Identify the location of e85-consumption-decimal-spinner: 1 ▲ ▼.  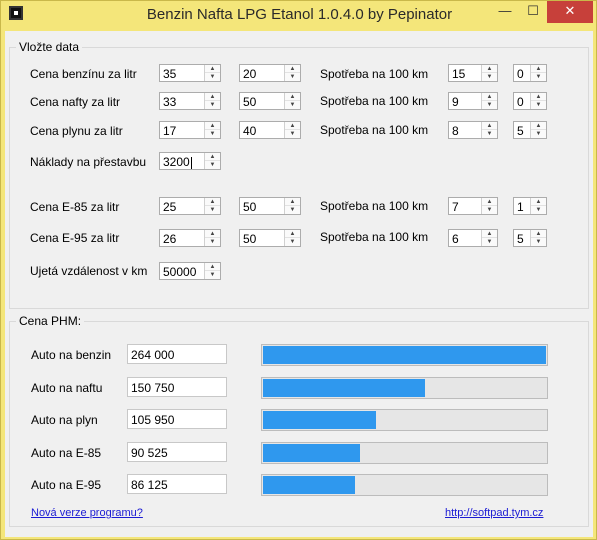
(530, 206).